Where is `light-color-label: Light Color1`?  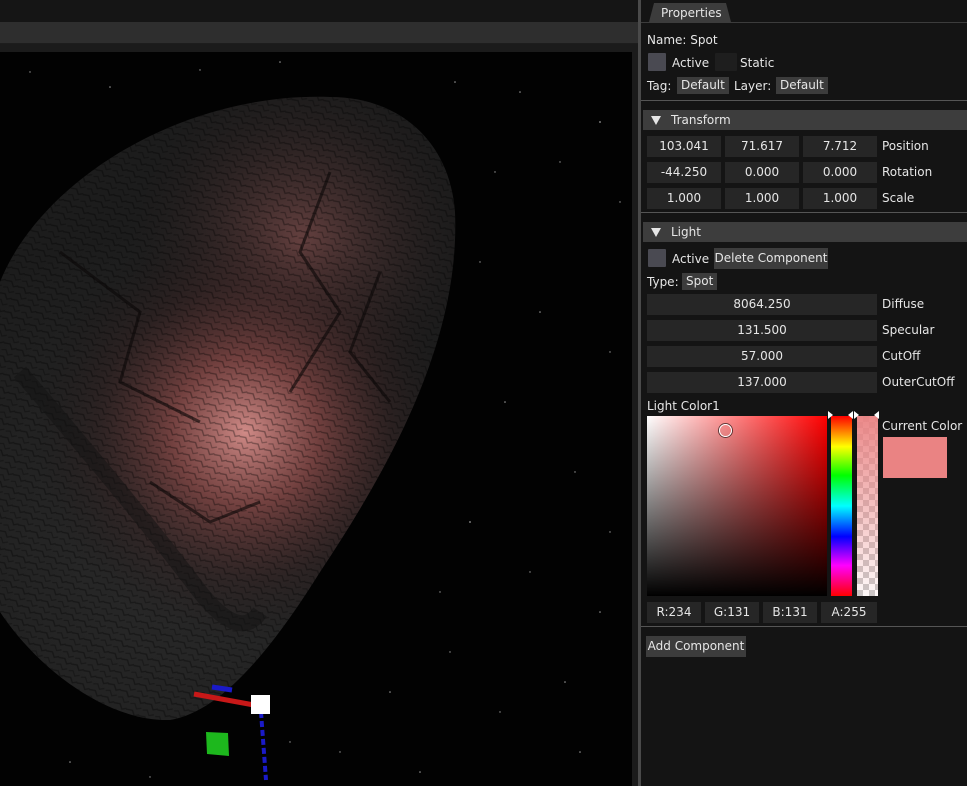
light-color-label: Light Color1 is located at coordinates (683, 406).